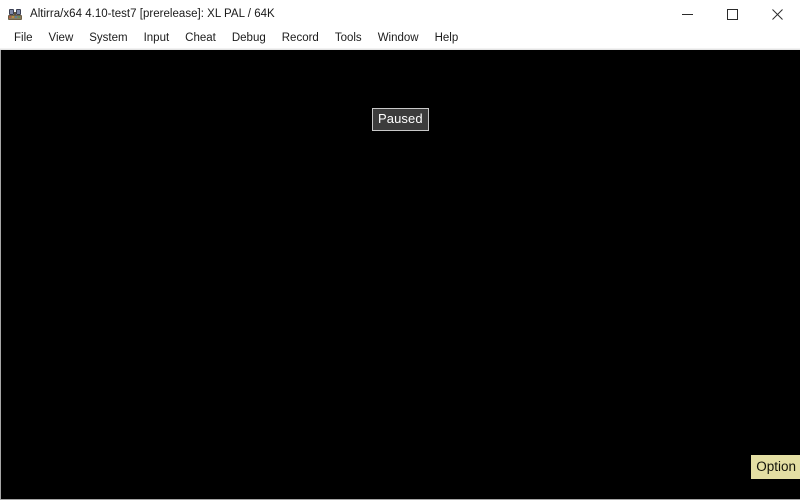 The image size is (800, 500). I want to click on menu-item-file: File, so click(23, 38).